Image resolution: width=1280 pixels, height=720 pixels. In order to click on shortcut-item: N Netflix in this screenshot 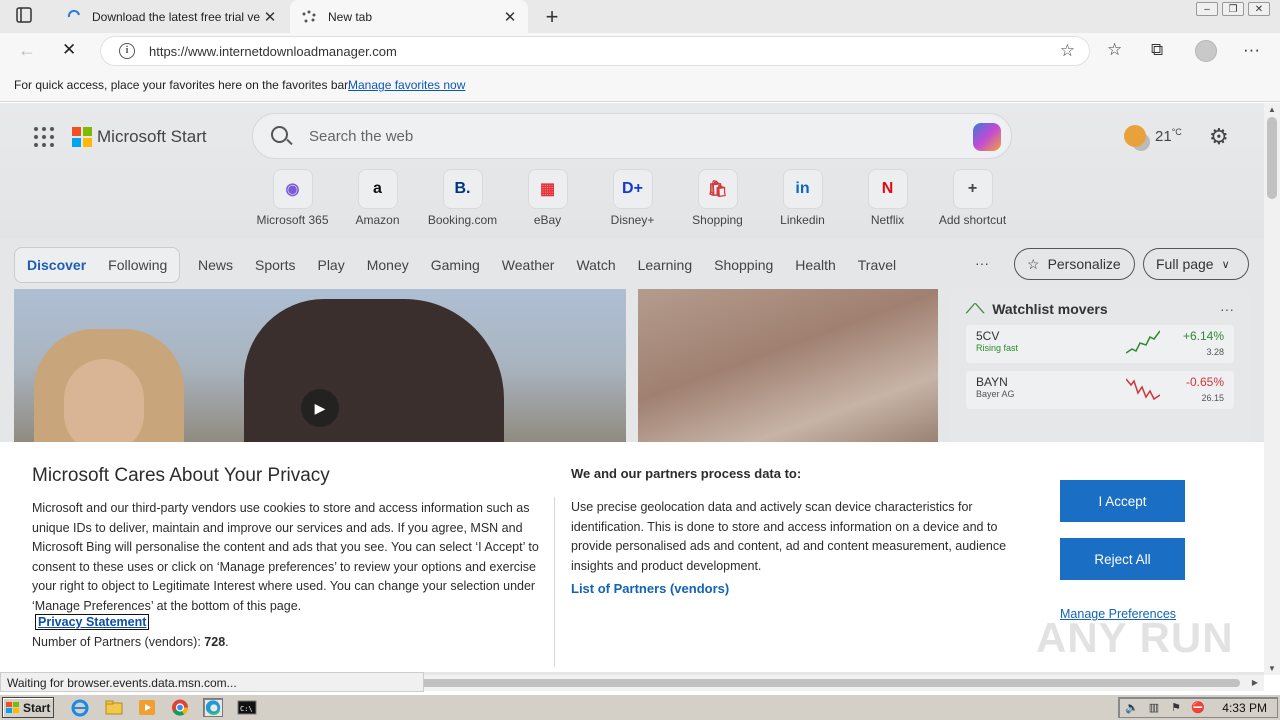, I will do `click(887, 198)`.